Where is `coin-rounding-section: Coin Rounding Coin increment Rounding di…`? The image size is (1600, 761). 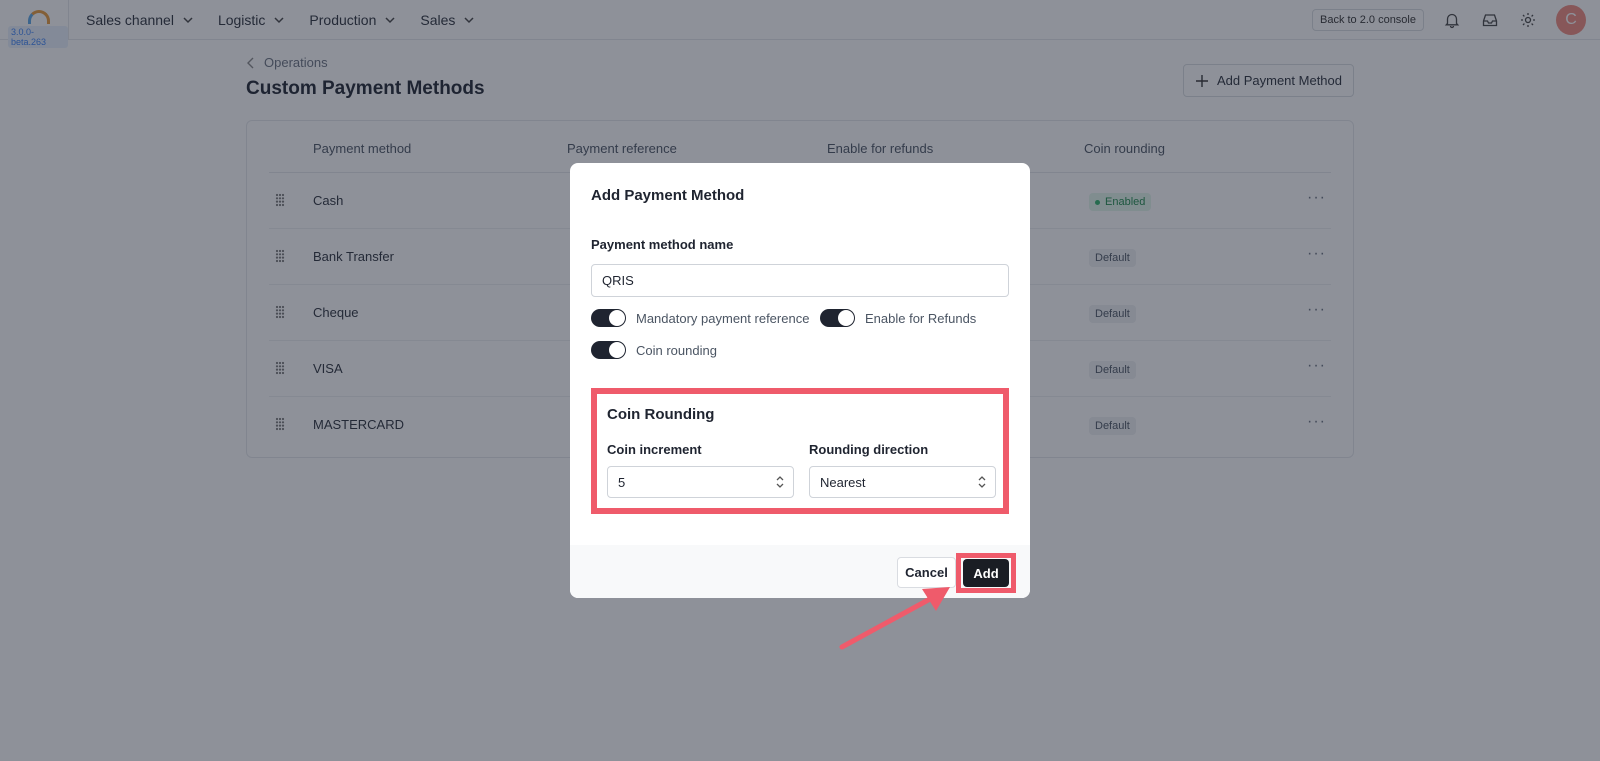 coin-rounding-section: Coin Rounding Coin increment Rounding di… is located at coordinates (800, 451).